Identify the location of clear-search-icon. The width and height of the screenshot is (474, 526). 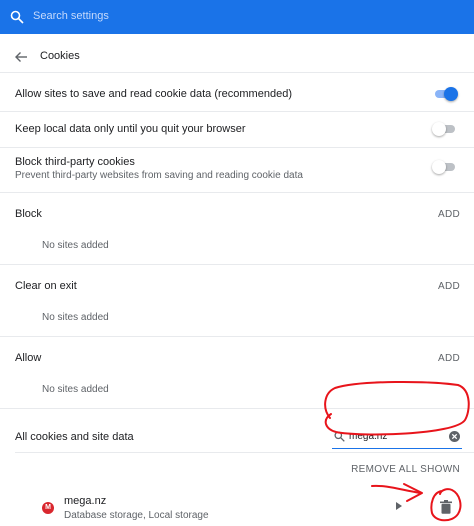
(454, 436).